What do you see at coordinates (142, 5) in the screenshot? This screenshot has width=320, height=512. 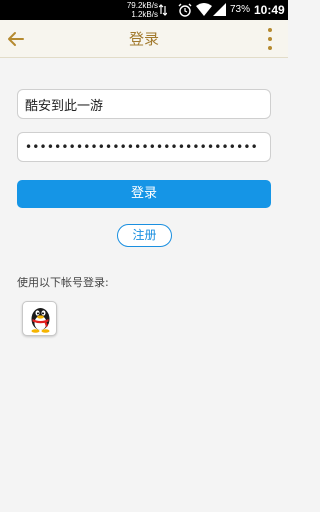 I see `upload-speed: 79.2kB/s` at bounding box center [142, 5].